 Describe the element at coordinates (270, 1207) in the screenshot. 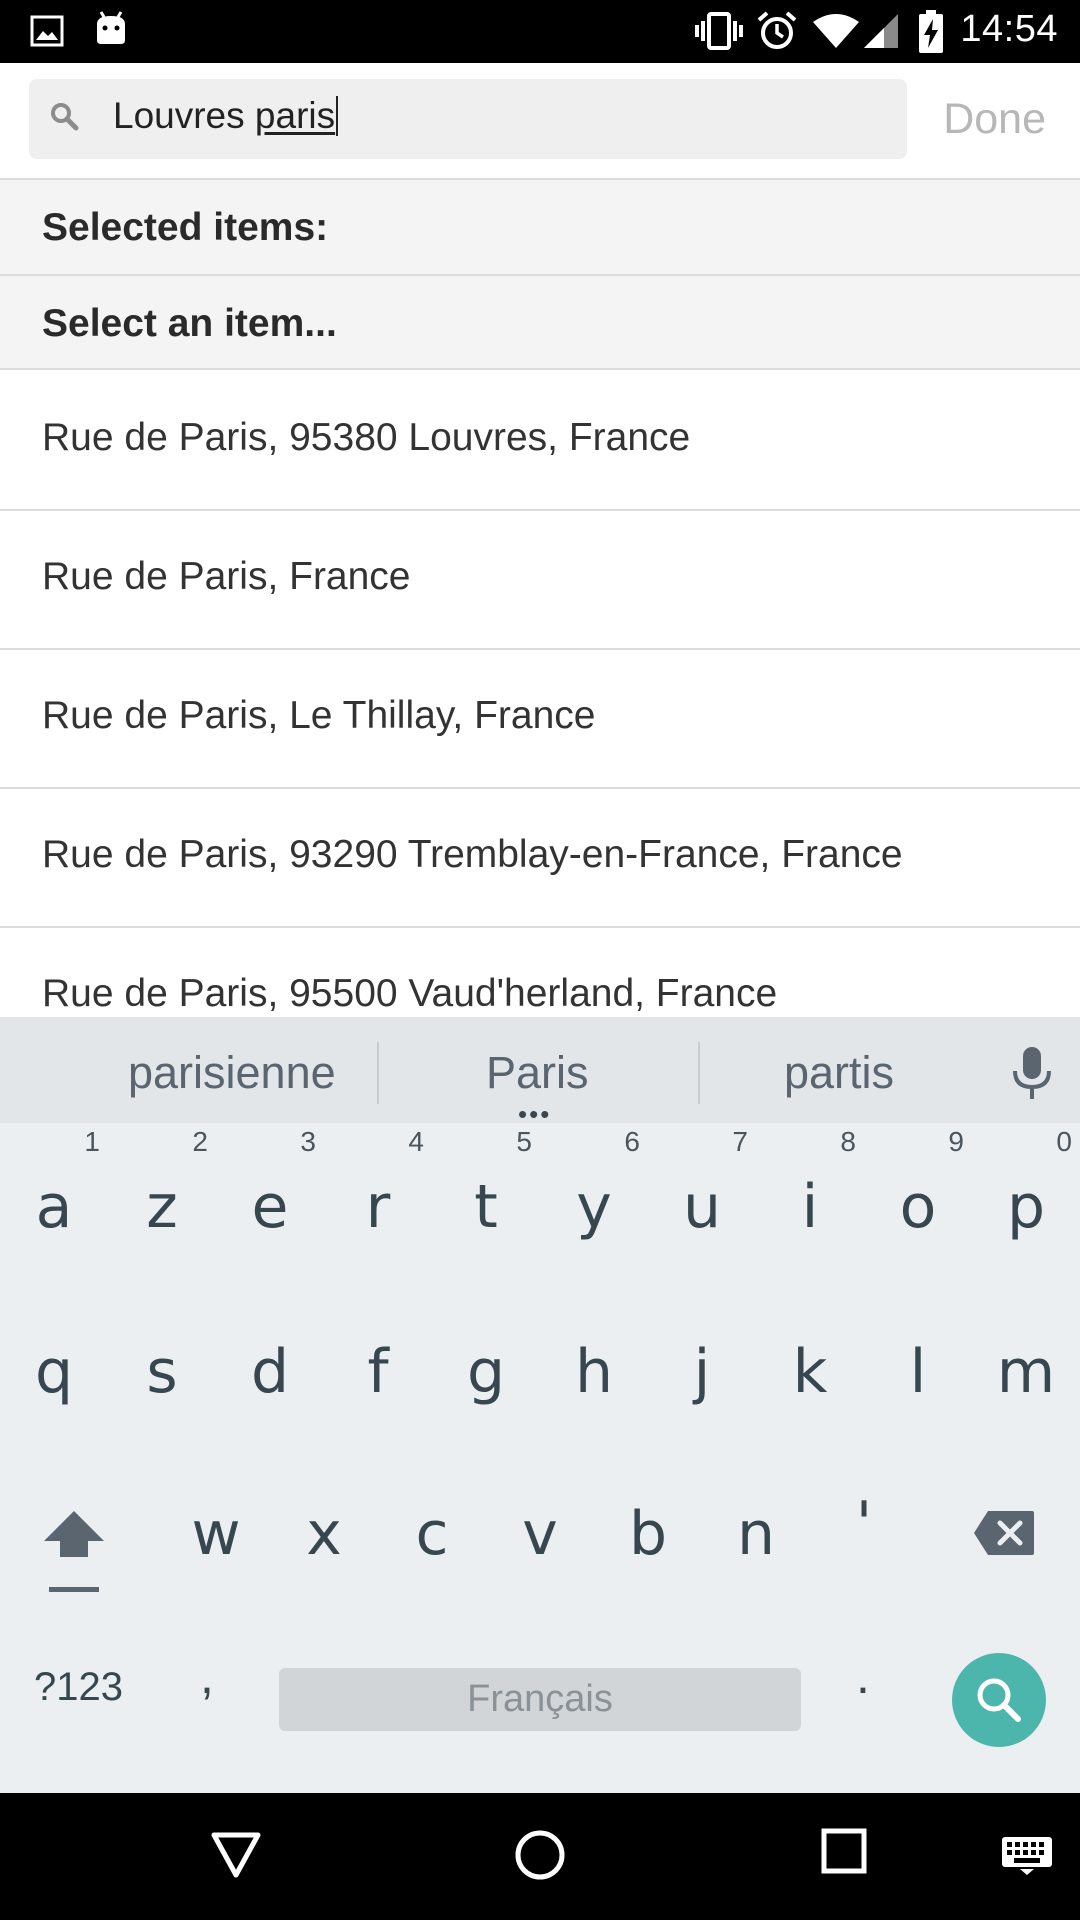

I see `key-label: e` at that location.